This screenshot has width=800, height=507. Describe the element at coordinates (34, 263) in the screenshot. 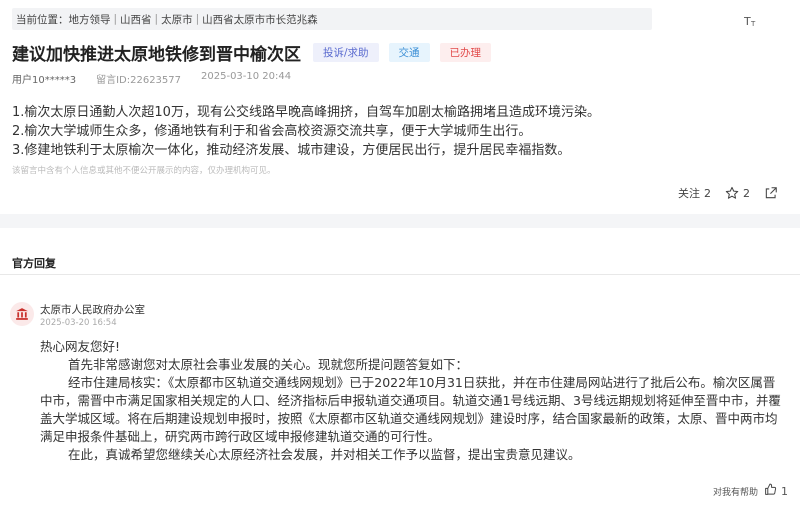

I see `official-reply-heading: 官方回复` at that location.